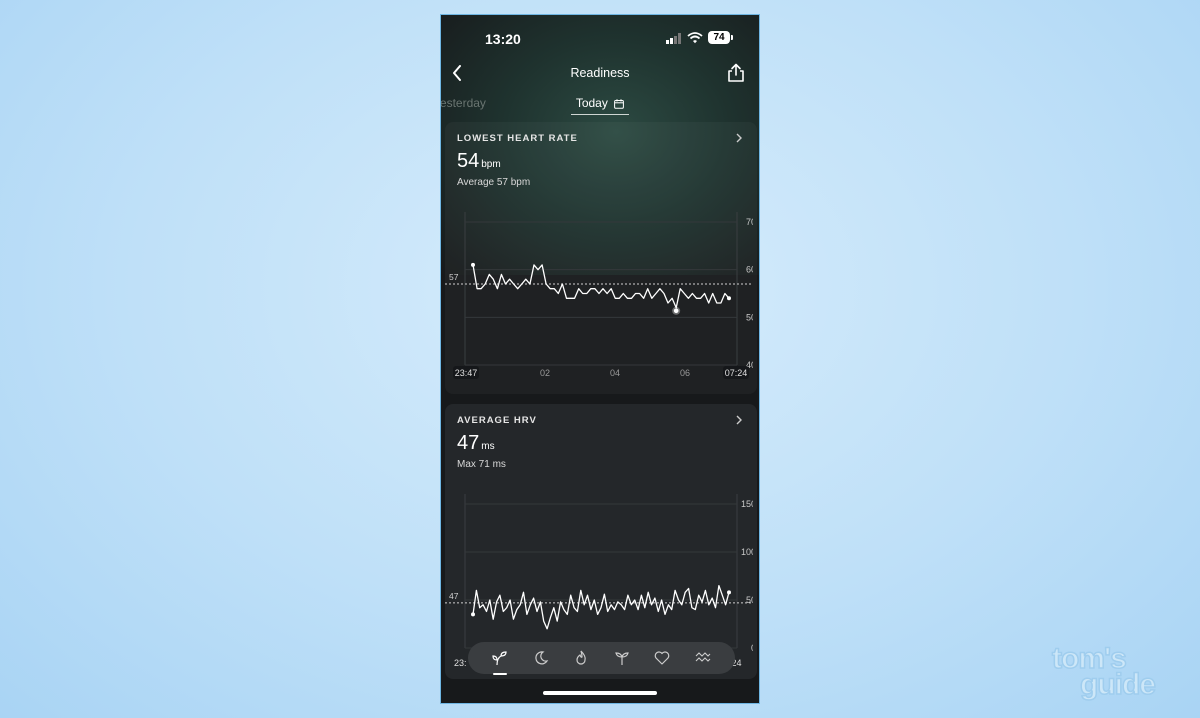  I want to click on hrv-value: 47, so click(468, 443).